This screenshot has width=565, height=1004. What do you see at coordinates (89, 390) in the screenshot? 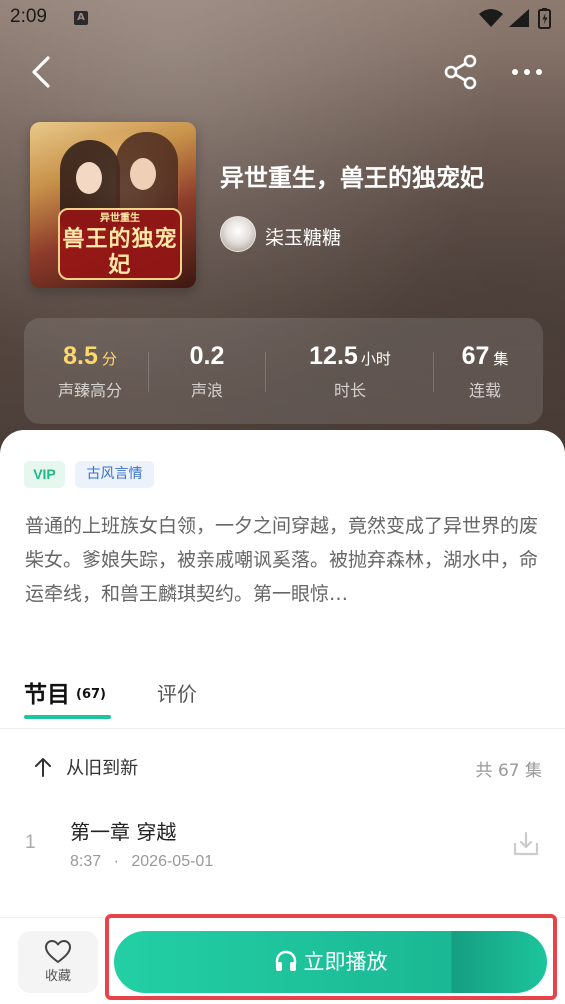
I see `stat-rating-label: 声臻高分` at bounding box center [89, 390].